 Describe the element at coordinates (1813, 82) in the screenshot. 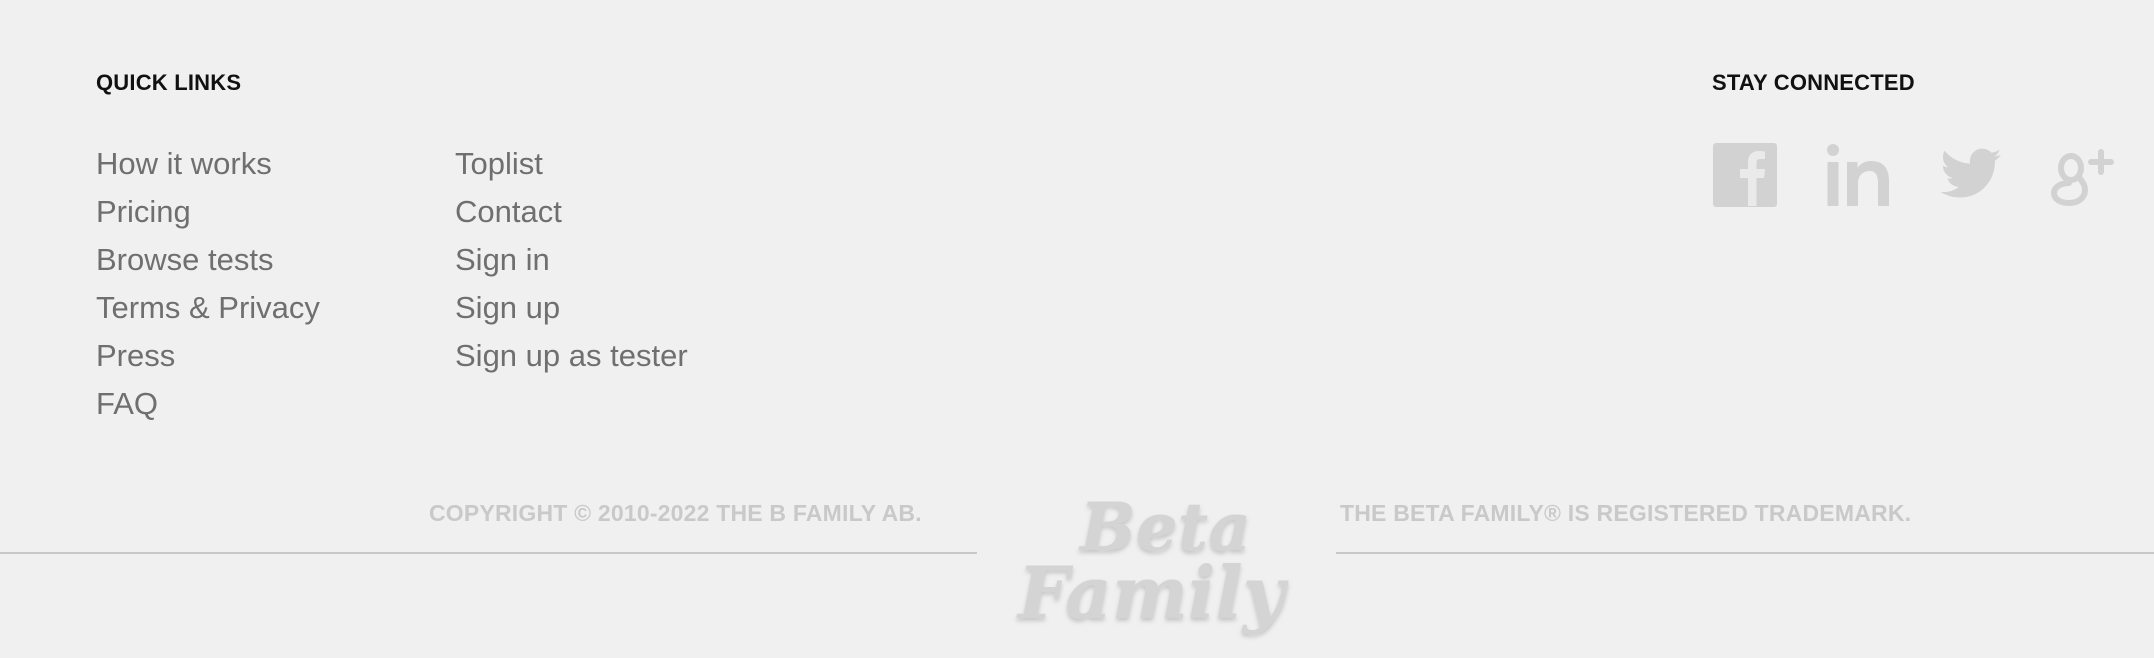

I see `stay-connected-heading: STAY CONNECTED` at that location.